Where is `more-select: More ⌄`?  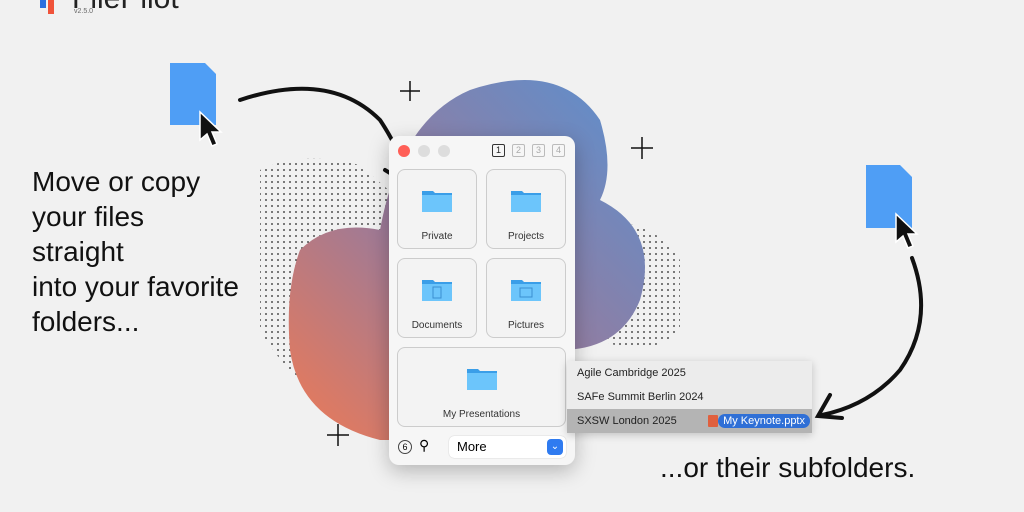
more-select: More ⌄ is located at coordinates (507, 447).